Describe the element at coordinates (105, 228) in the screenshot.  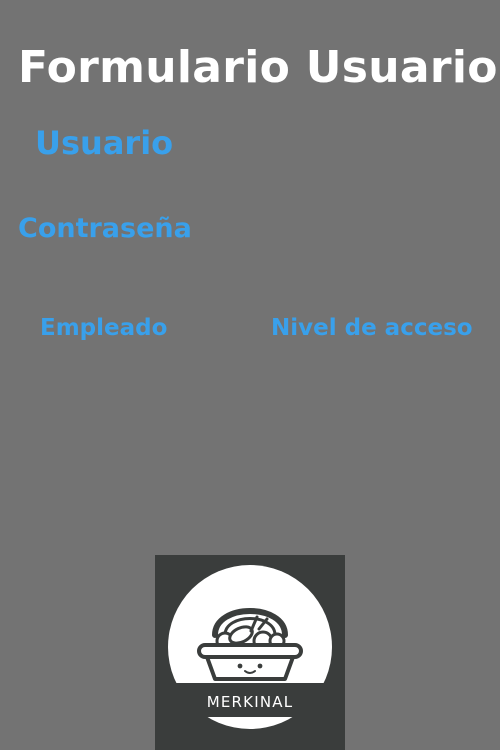
I see `password-label: Contraseña` at that location.